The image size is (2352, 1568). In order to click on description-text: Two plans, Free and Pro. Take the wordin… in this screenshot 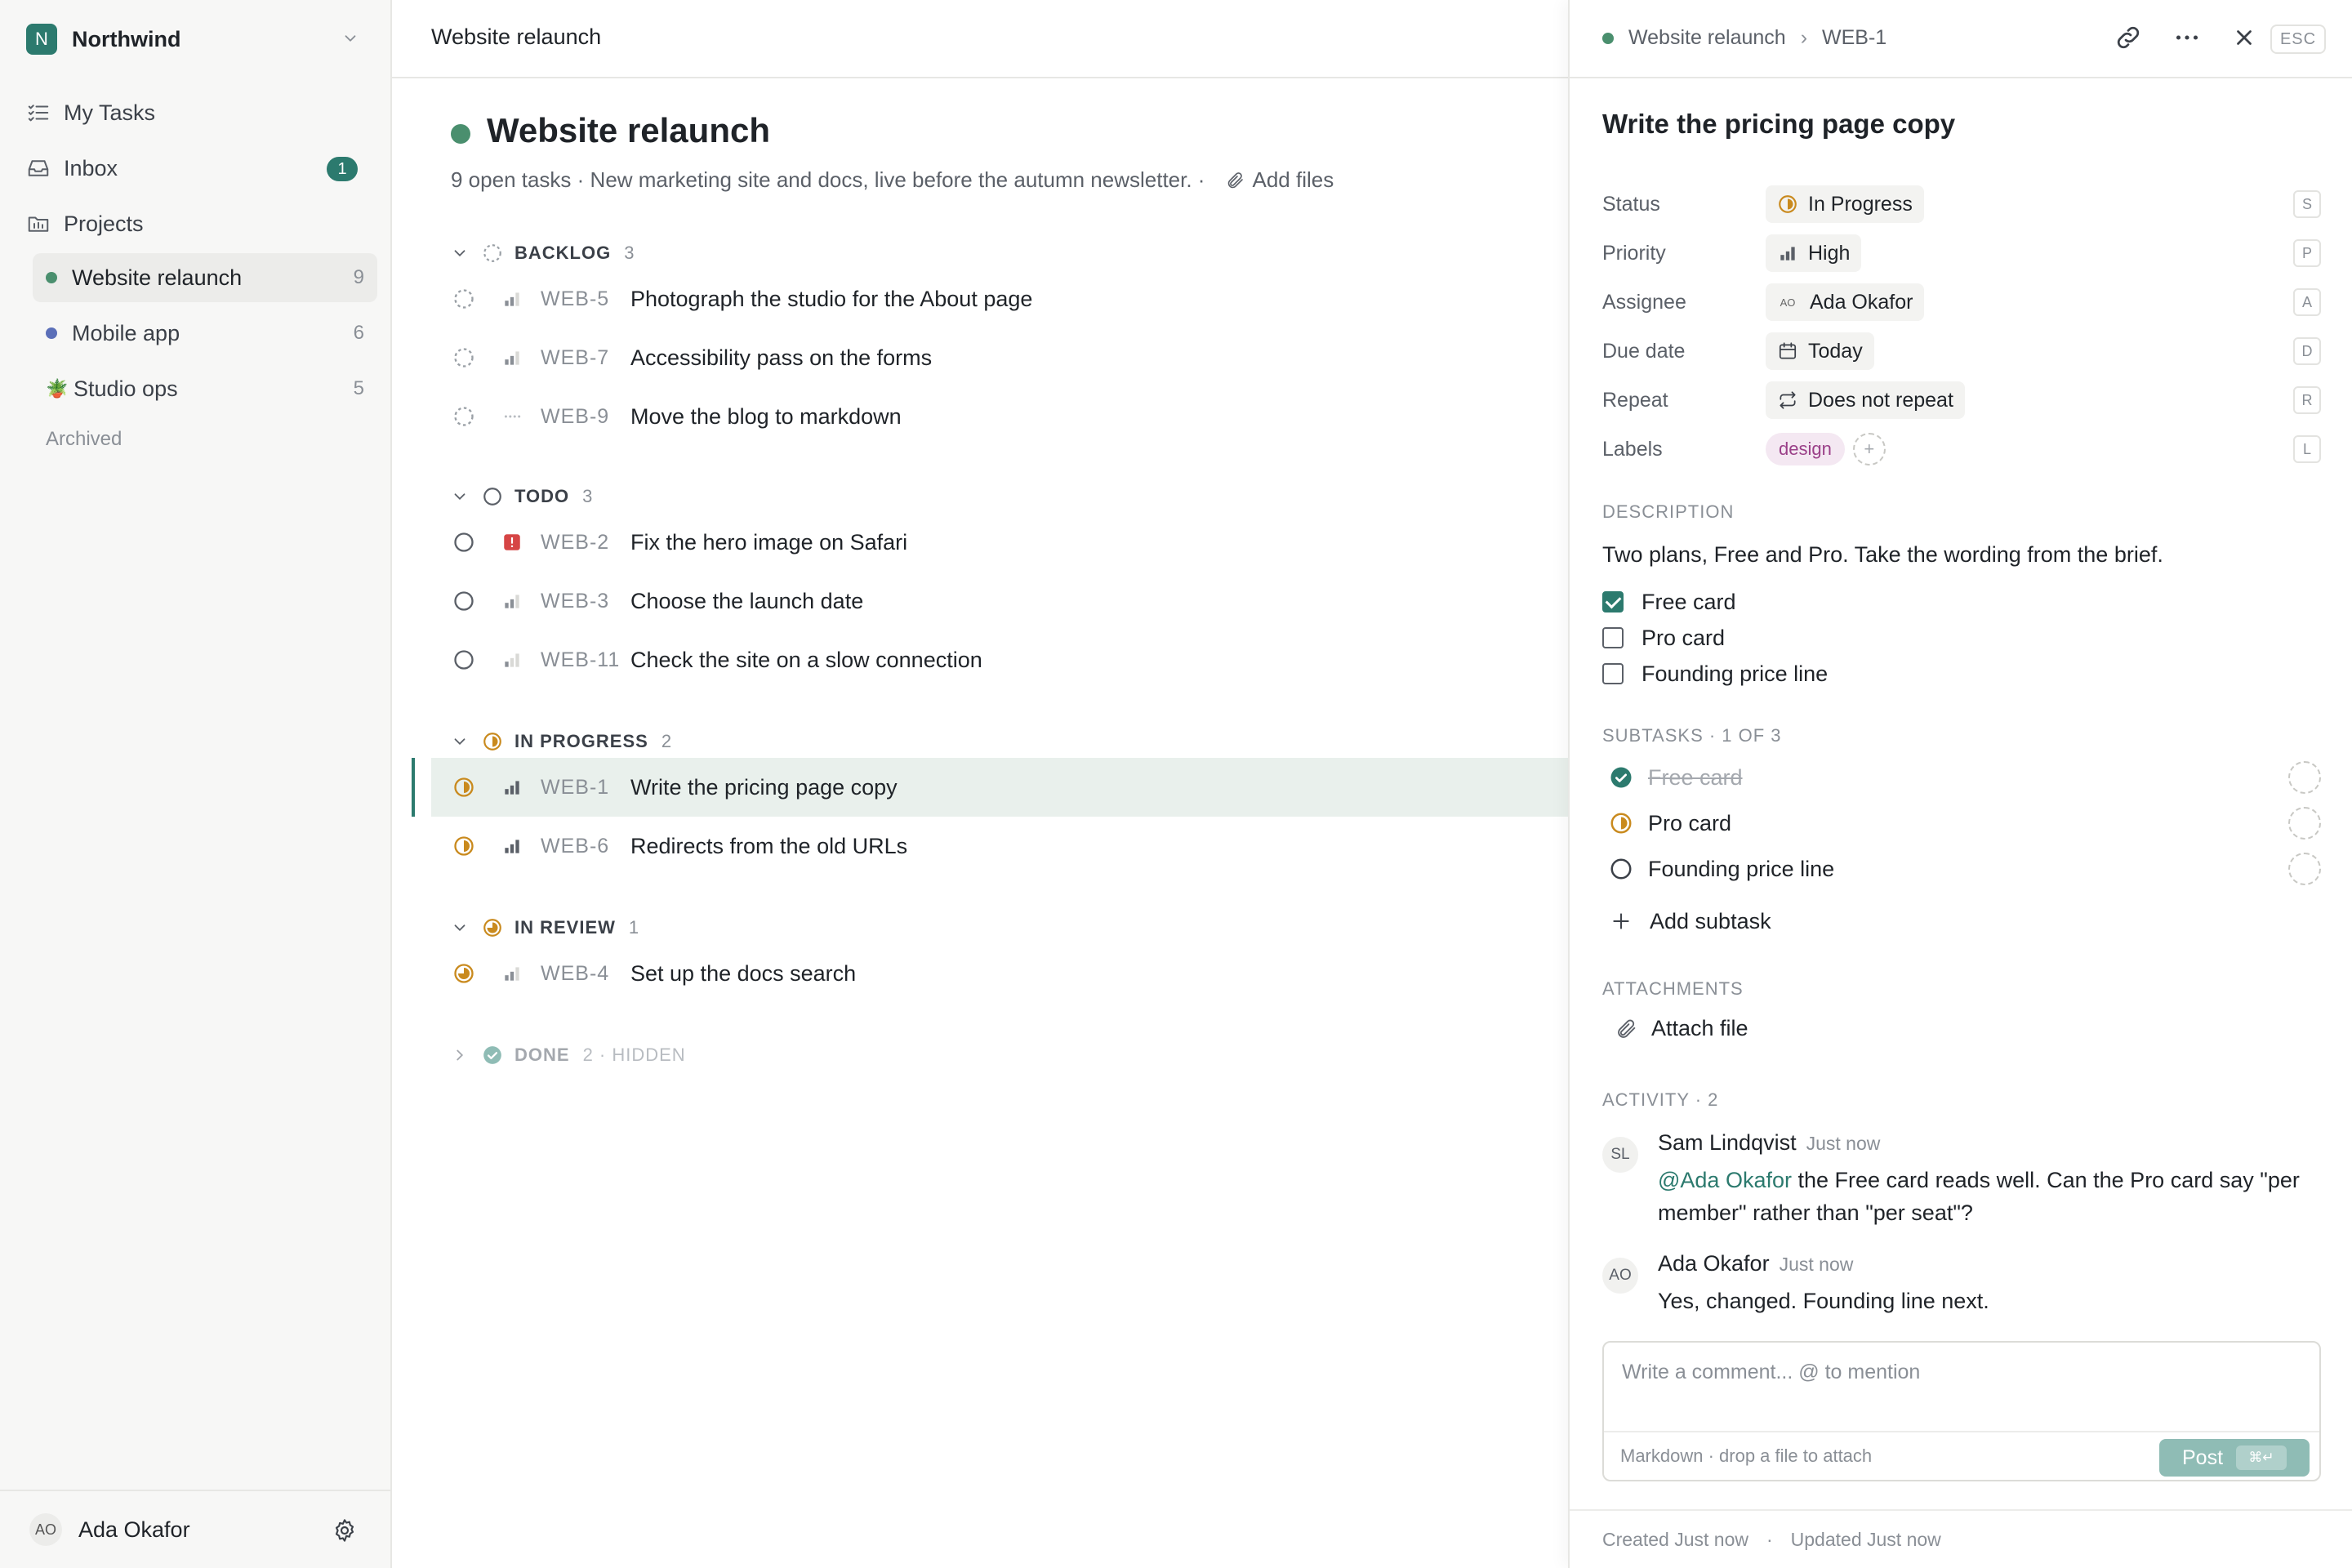, I will do `click(1883, 555)`.